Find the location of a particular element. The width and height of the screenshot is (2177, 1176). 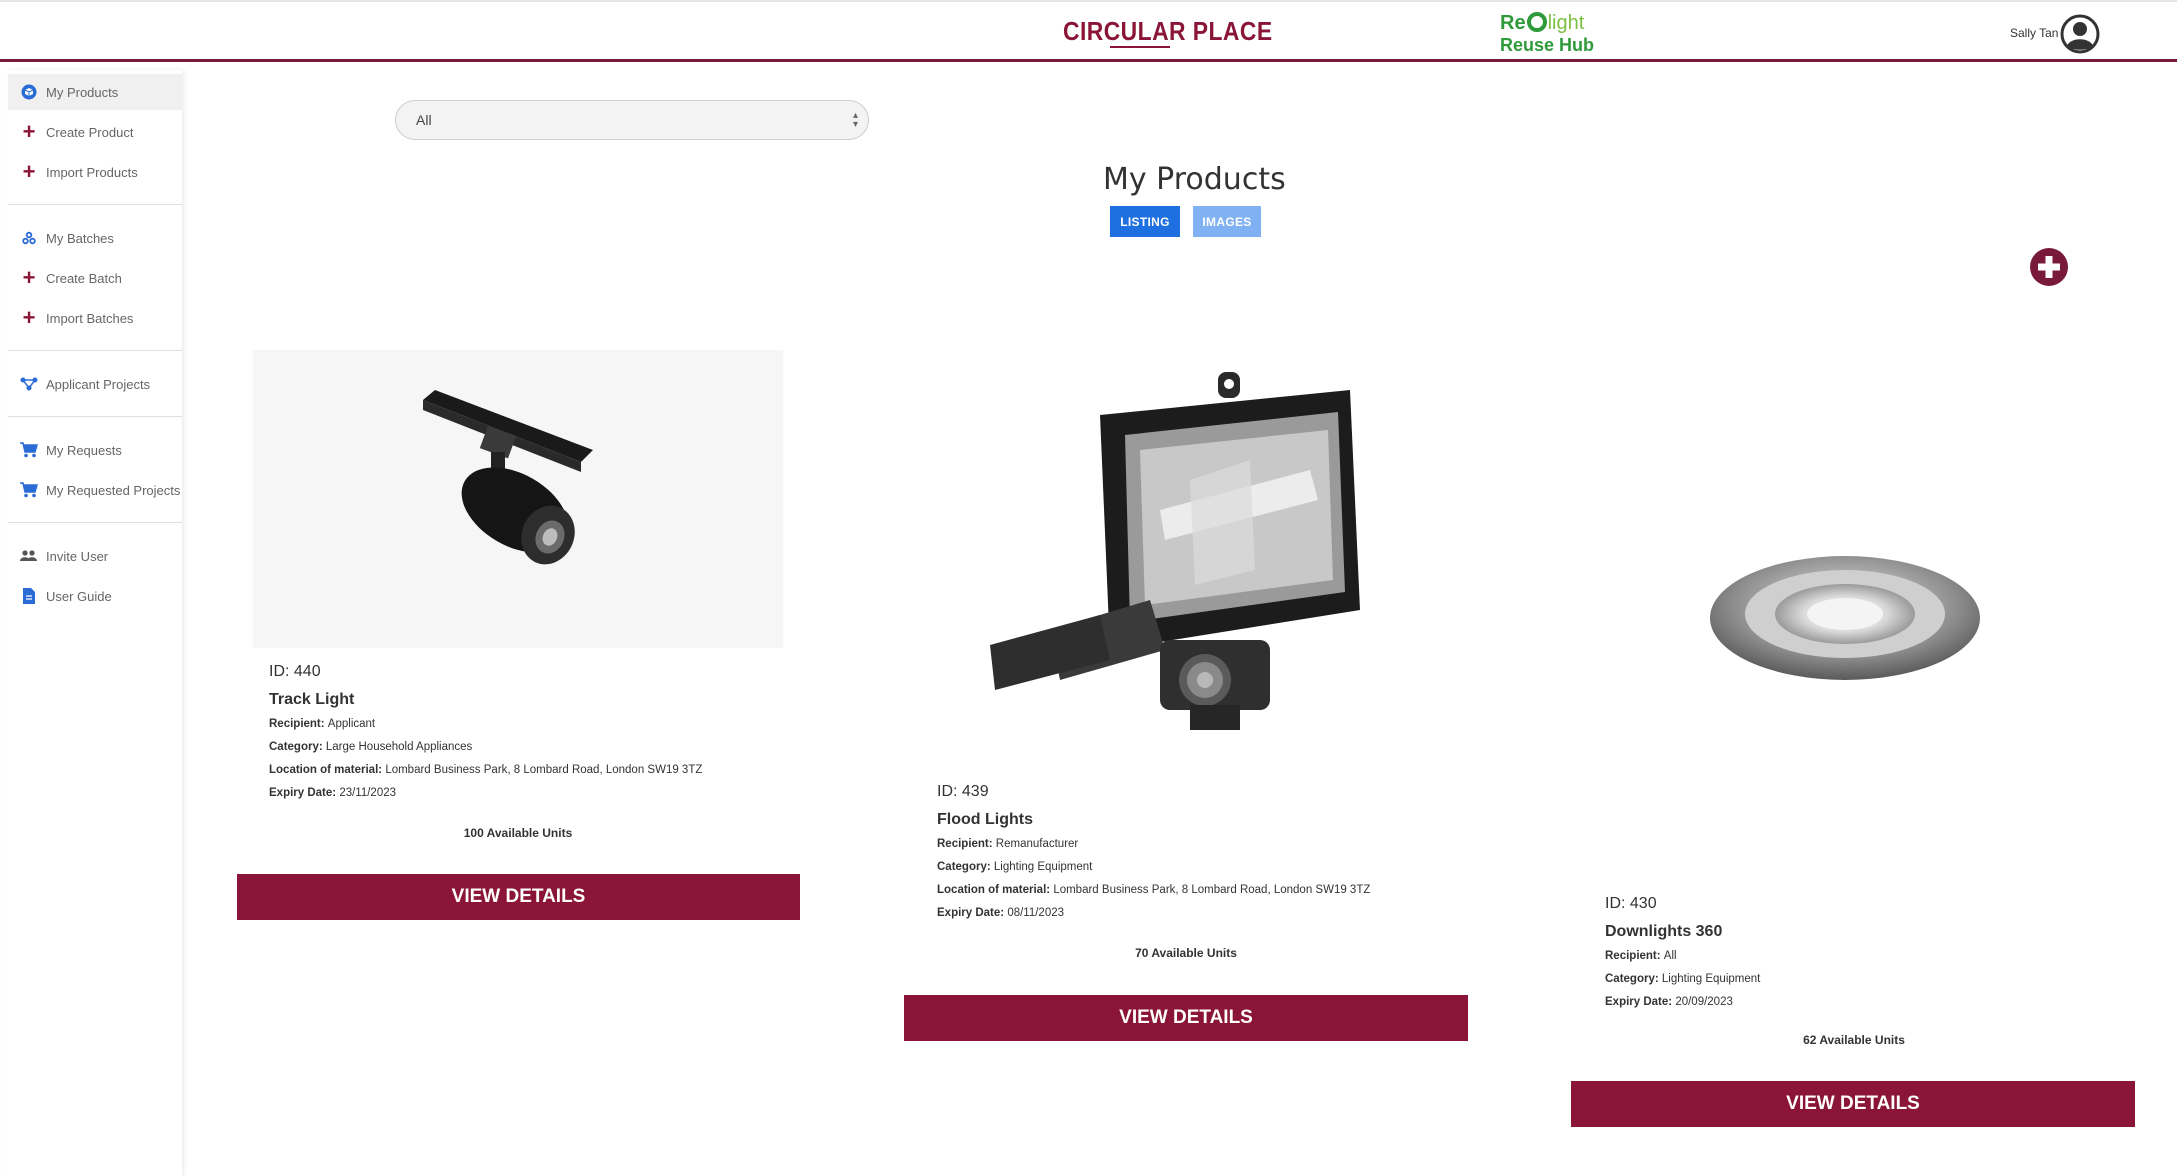

expiry-value: 20/09/2023 is located at coordinates (1704, 1002).